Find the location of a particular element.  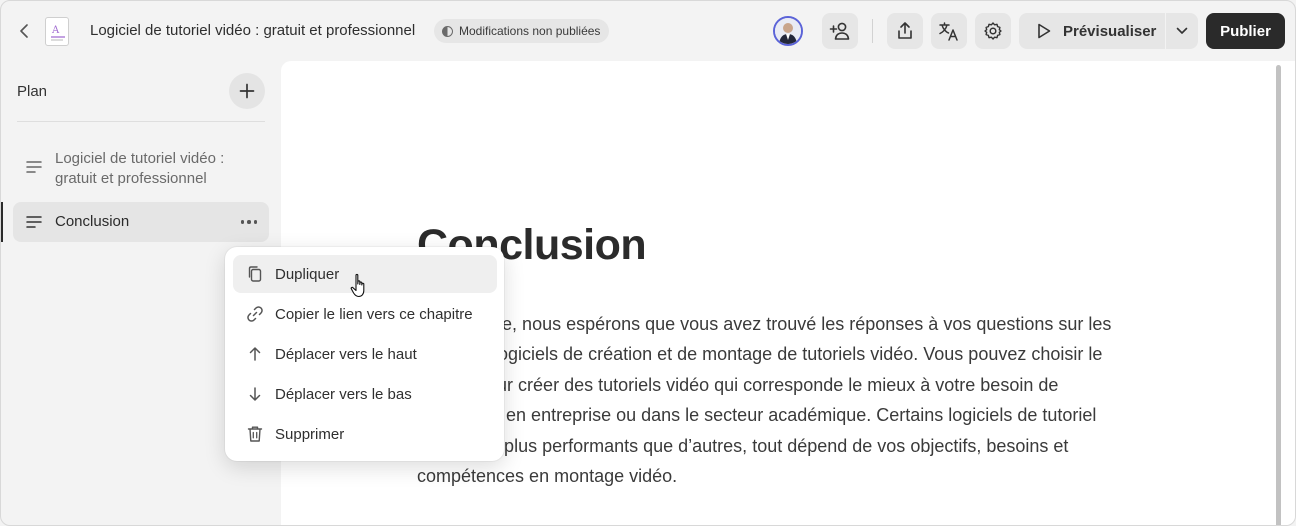

add-chapter-button is located at coordinates (247, 91).